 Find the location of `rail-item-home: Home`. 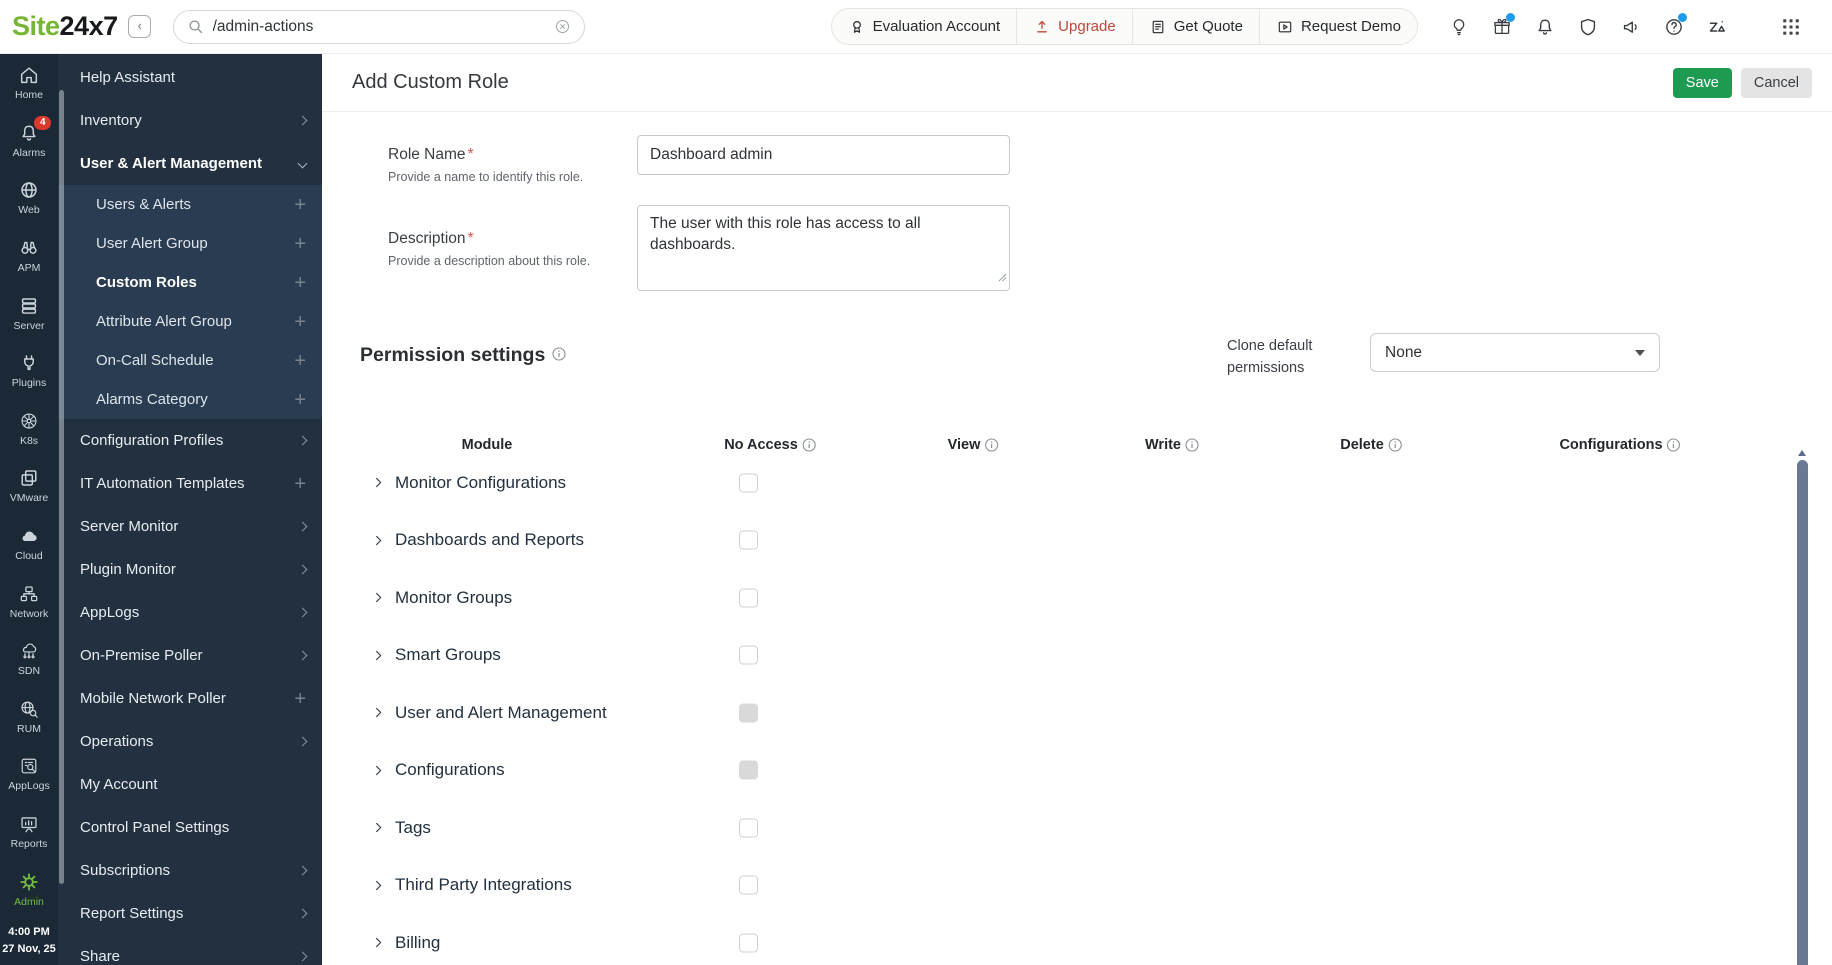

rail-item-home: Home is located at coordinates (29, 83).